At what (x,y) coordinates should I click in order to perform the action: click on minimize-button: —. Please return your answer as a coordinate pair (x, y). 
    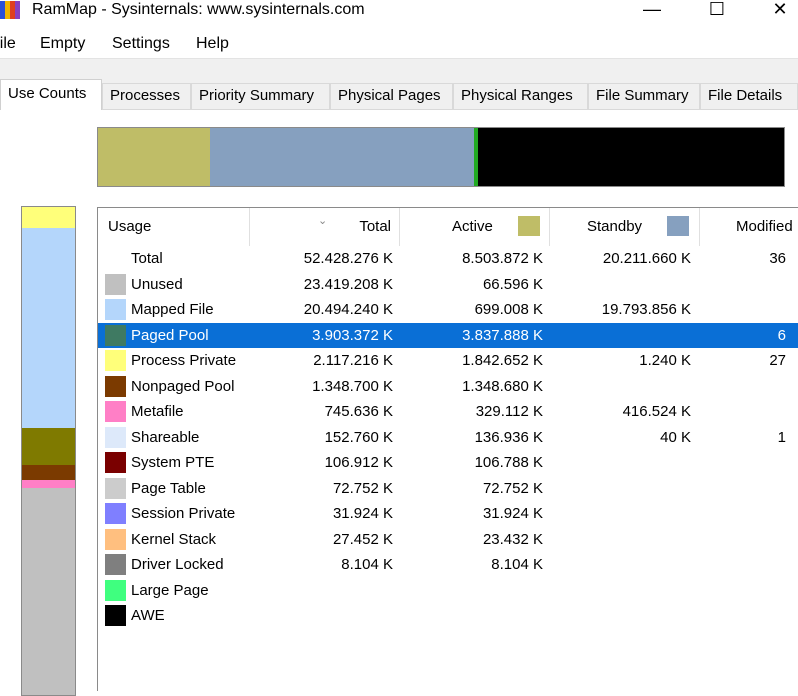
    Looking at the image, I should click on (652, 11).